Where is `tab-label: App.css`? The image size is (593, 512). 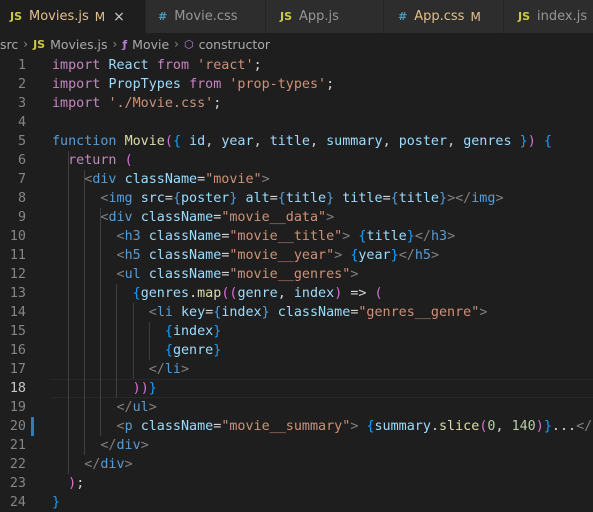
tab-label: App.css is located at coordinates (439, 16).